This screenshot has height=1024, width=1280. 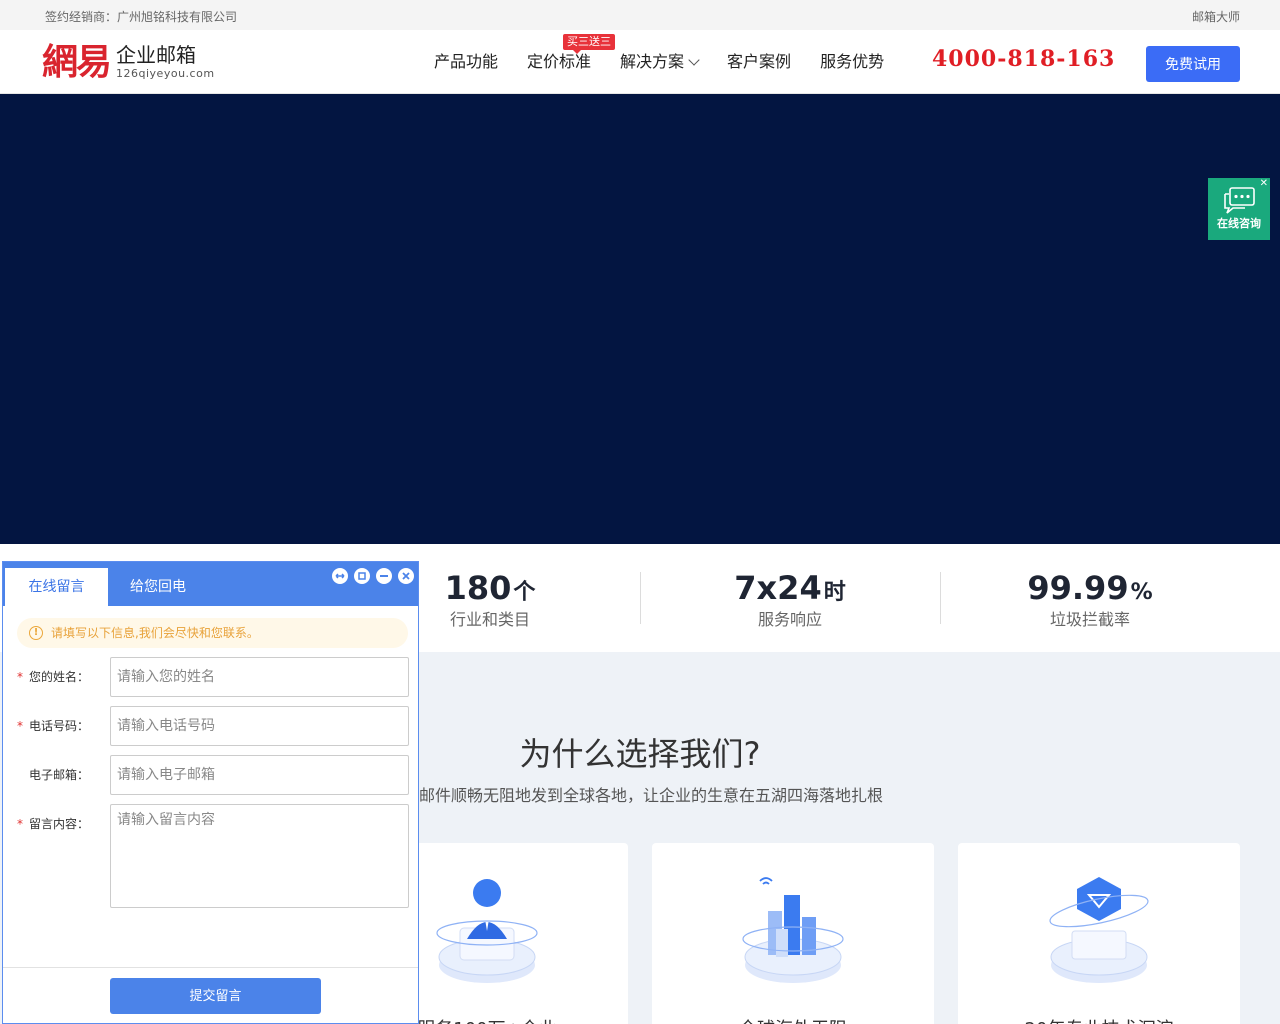 I want to click on maximize-icon, so click(x=362, y=576).